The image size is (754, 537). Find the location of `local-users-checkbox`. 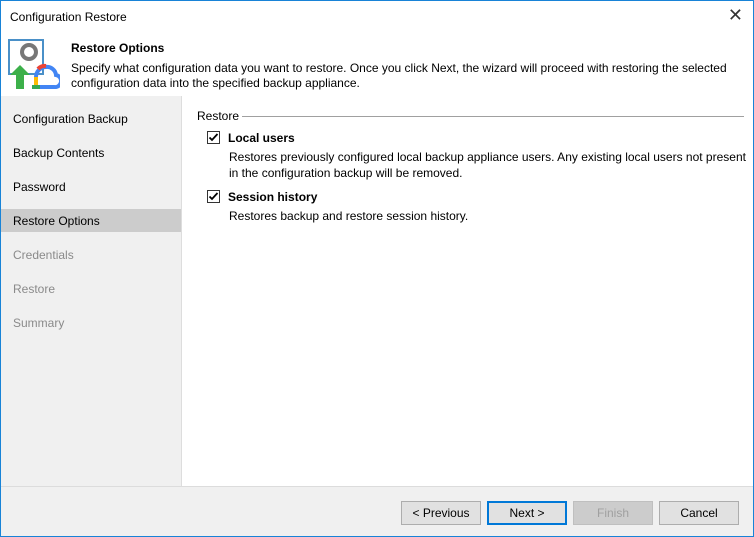

local-users-checkbox is located at coordinates (213, 137).